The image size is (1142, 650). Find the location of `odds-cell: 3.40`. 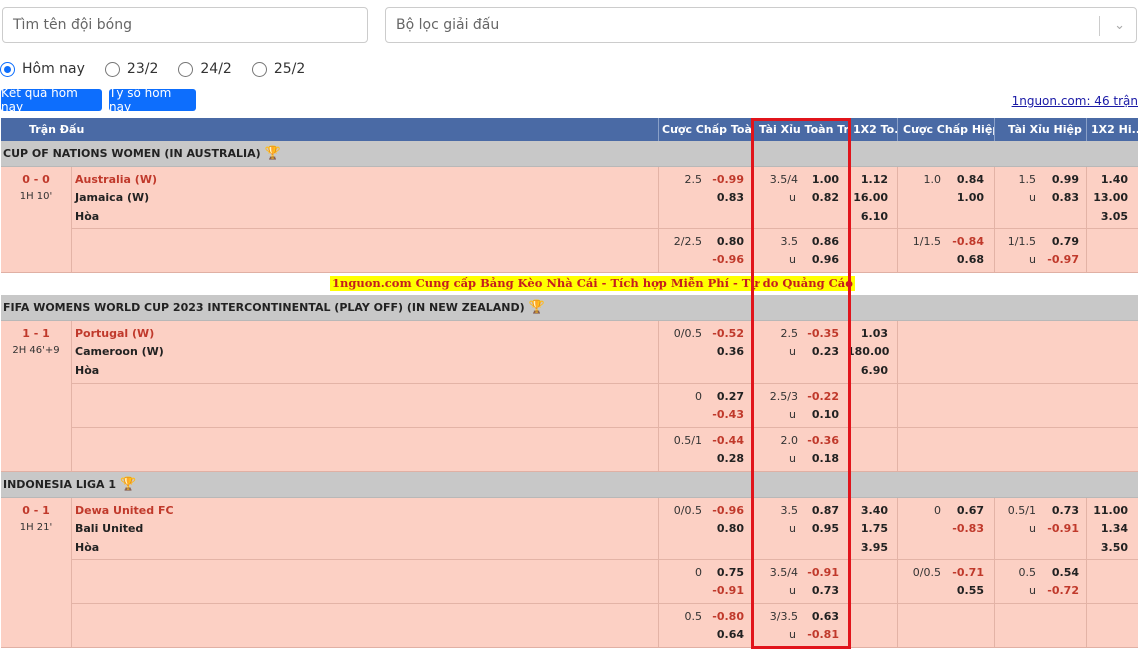

odds-cell: 3.40 is located at coordinates (869, 510).